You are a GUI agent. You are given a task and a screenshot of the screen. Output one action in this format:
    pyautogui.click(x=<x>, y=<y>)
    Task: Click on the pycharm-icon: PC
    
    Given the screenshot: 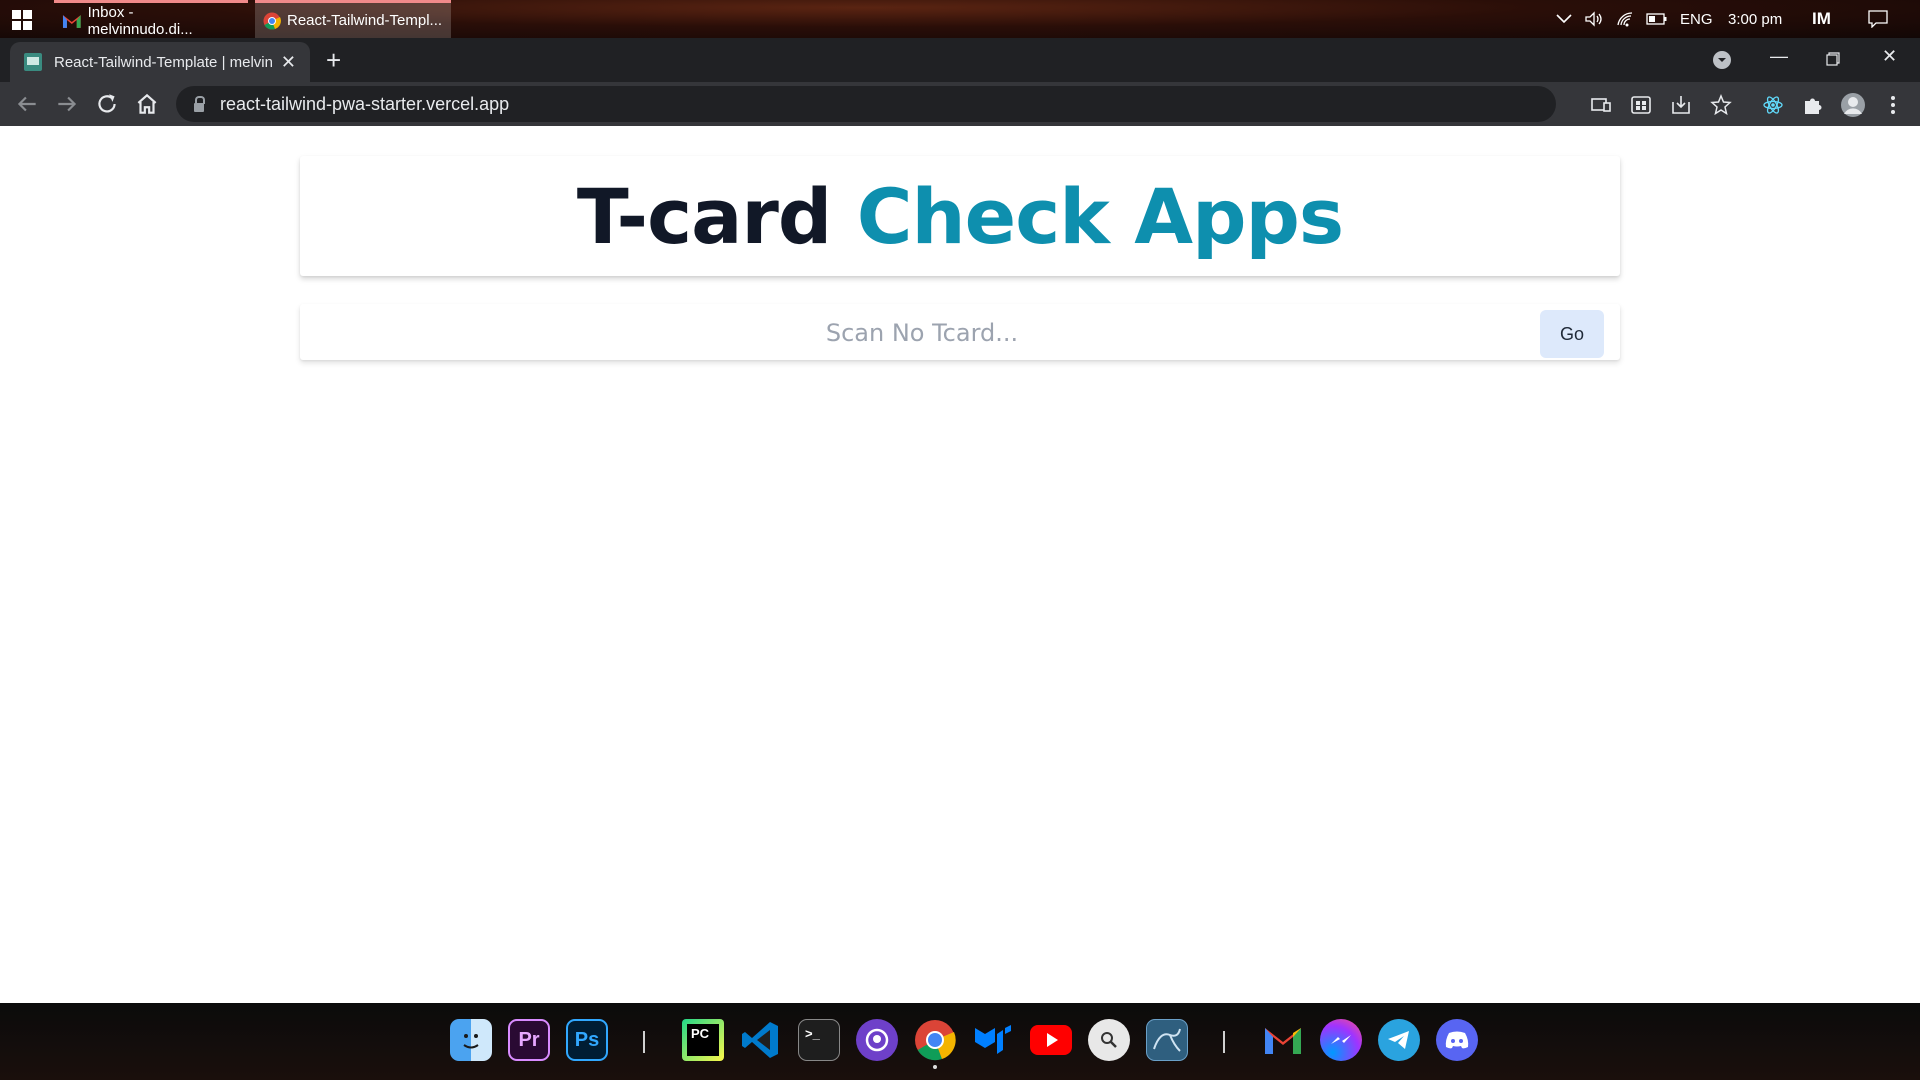 What is the action you would take?
    pyautogui.click(x=703, y=1040)
    